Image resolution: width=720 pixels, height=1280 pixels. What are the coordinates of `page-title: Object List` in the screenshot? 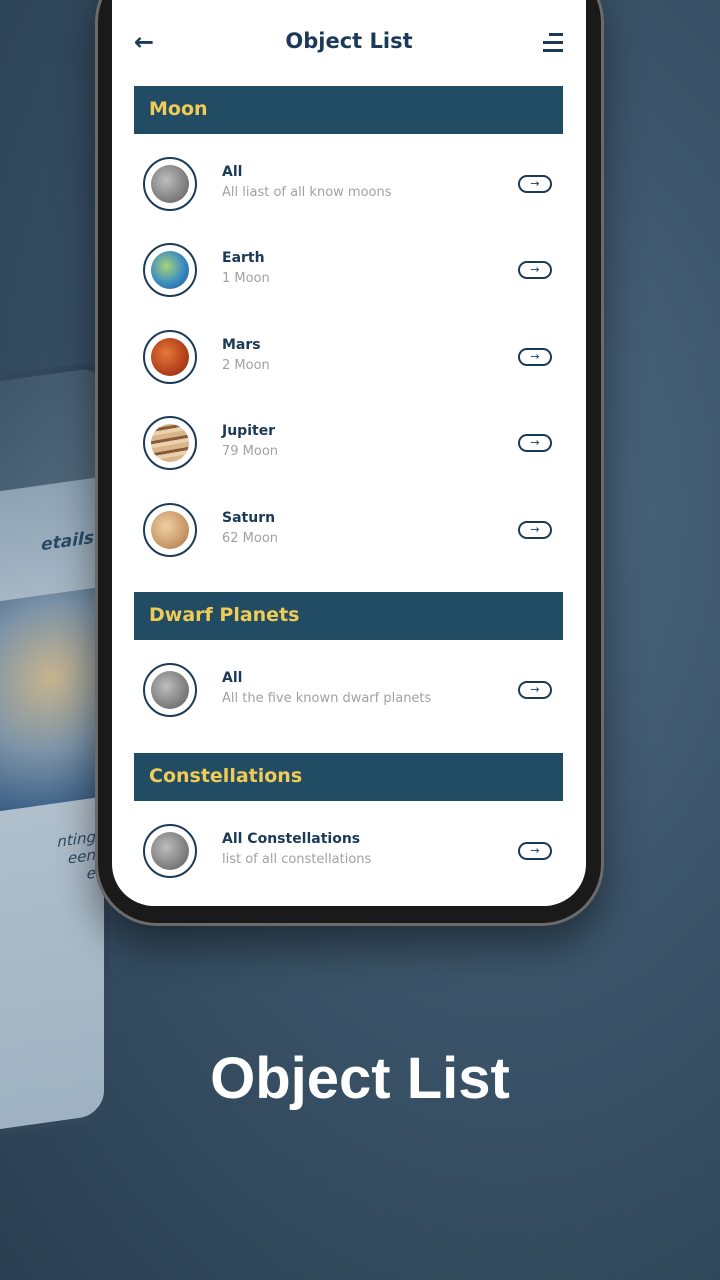 It's located at (349, 41).